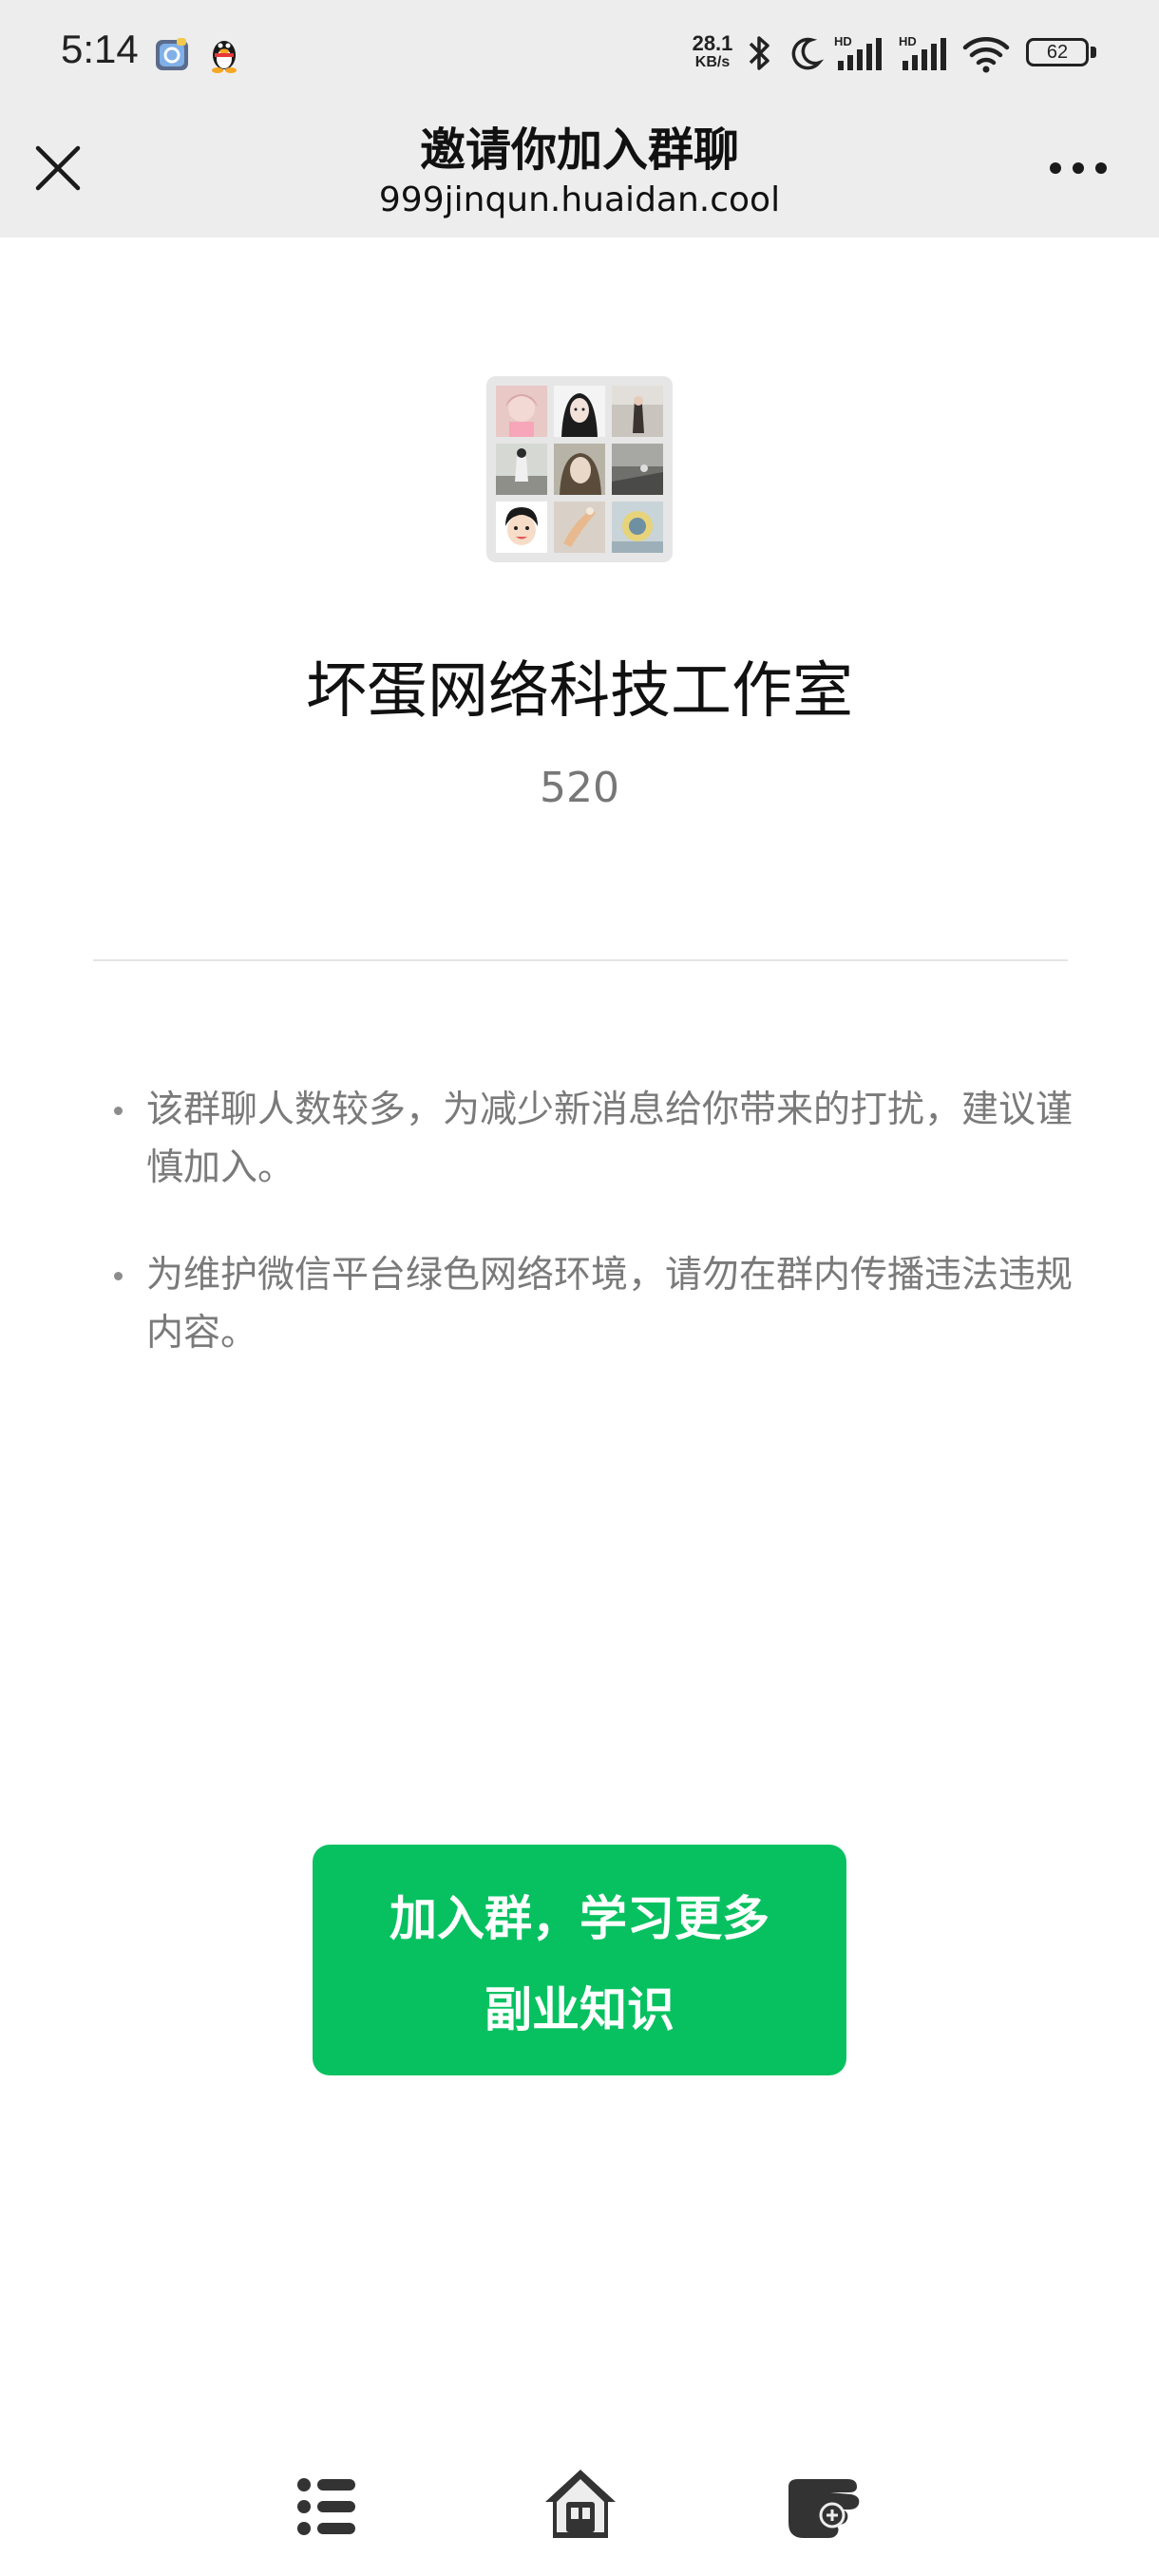  What do you see at coordinates (579, 2010) in the screenshot?
I see `join-button-label-line2: 副业知识` at bounding box center [579, 2010].